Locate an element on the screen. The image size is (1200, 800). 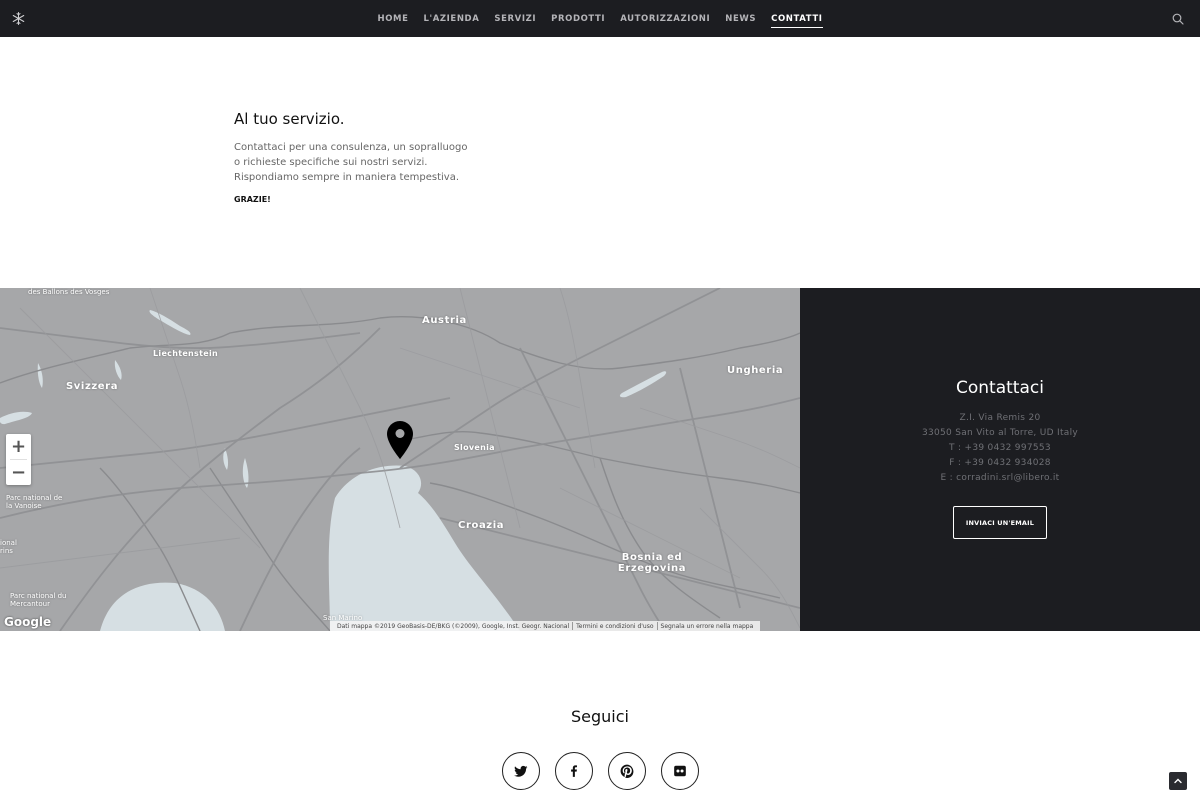
contact-email: E : corradini.srl@libero.it is located at coordinates (1000, 478).